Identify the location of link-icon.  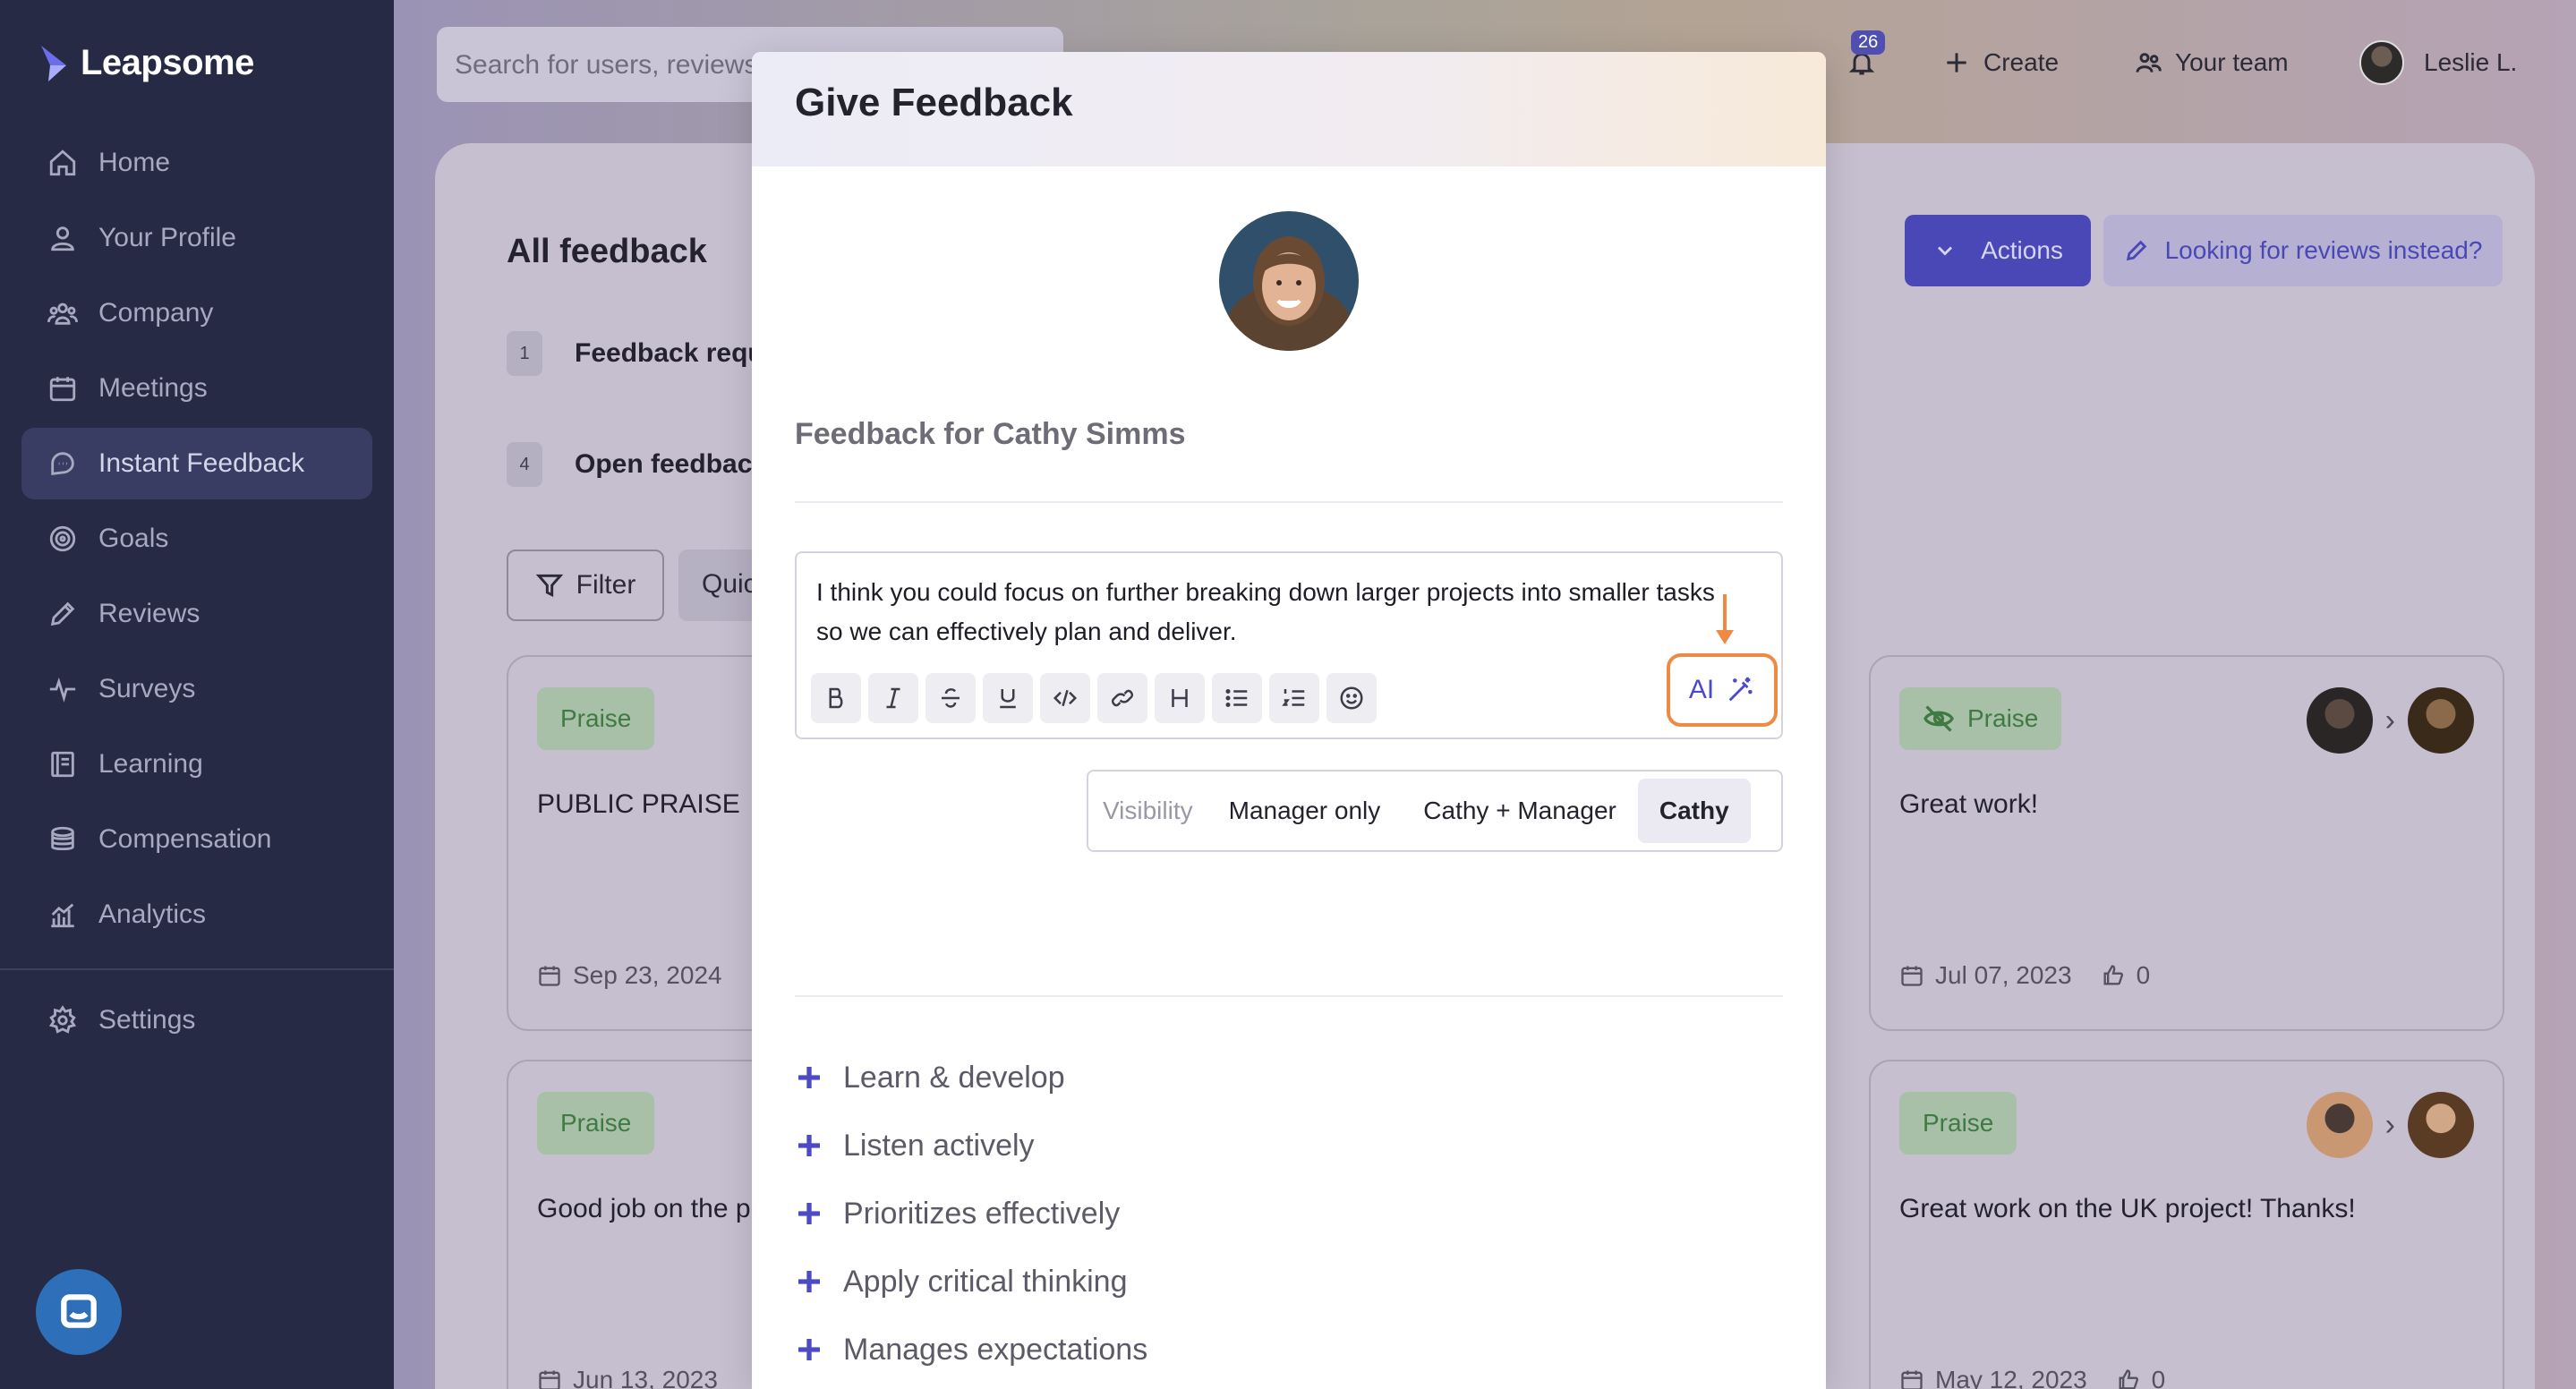
(1122, 698).